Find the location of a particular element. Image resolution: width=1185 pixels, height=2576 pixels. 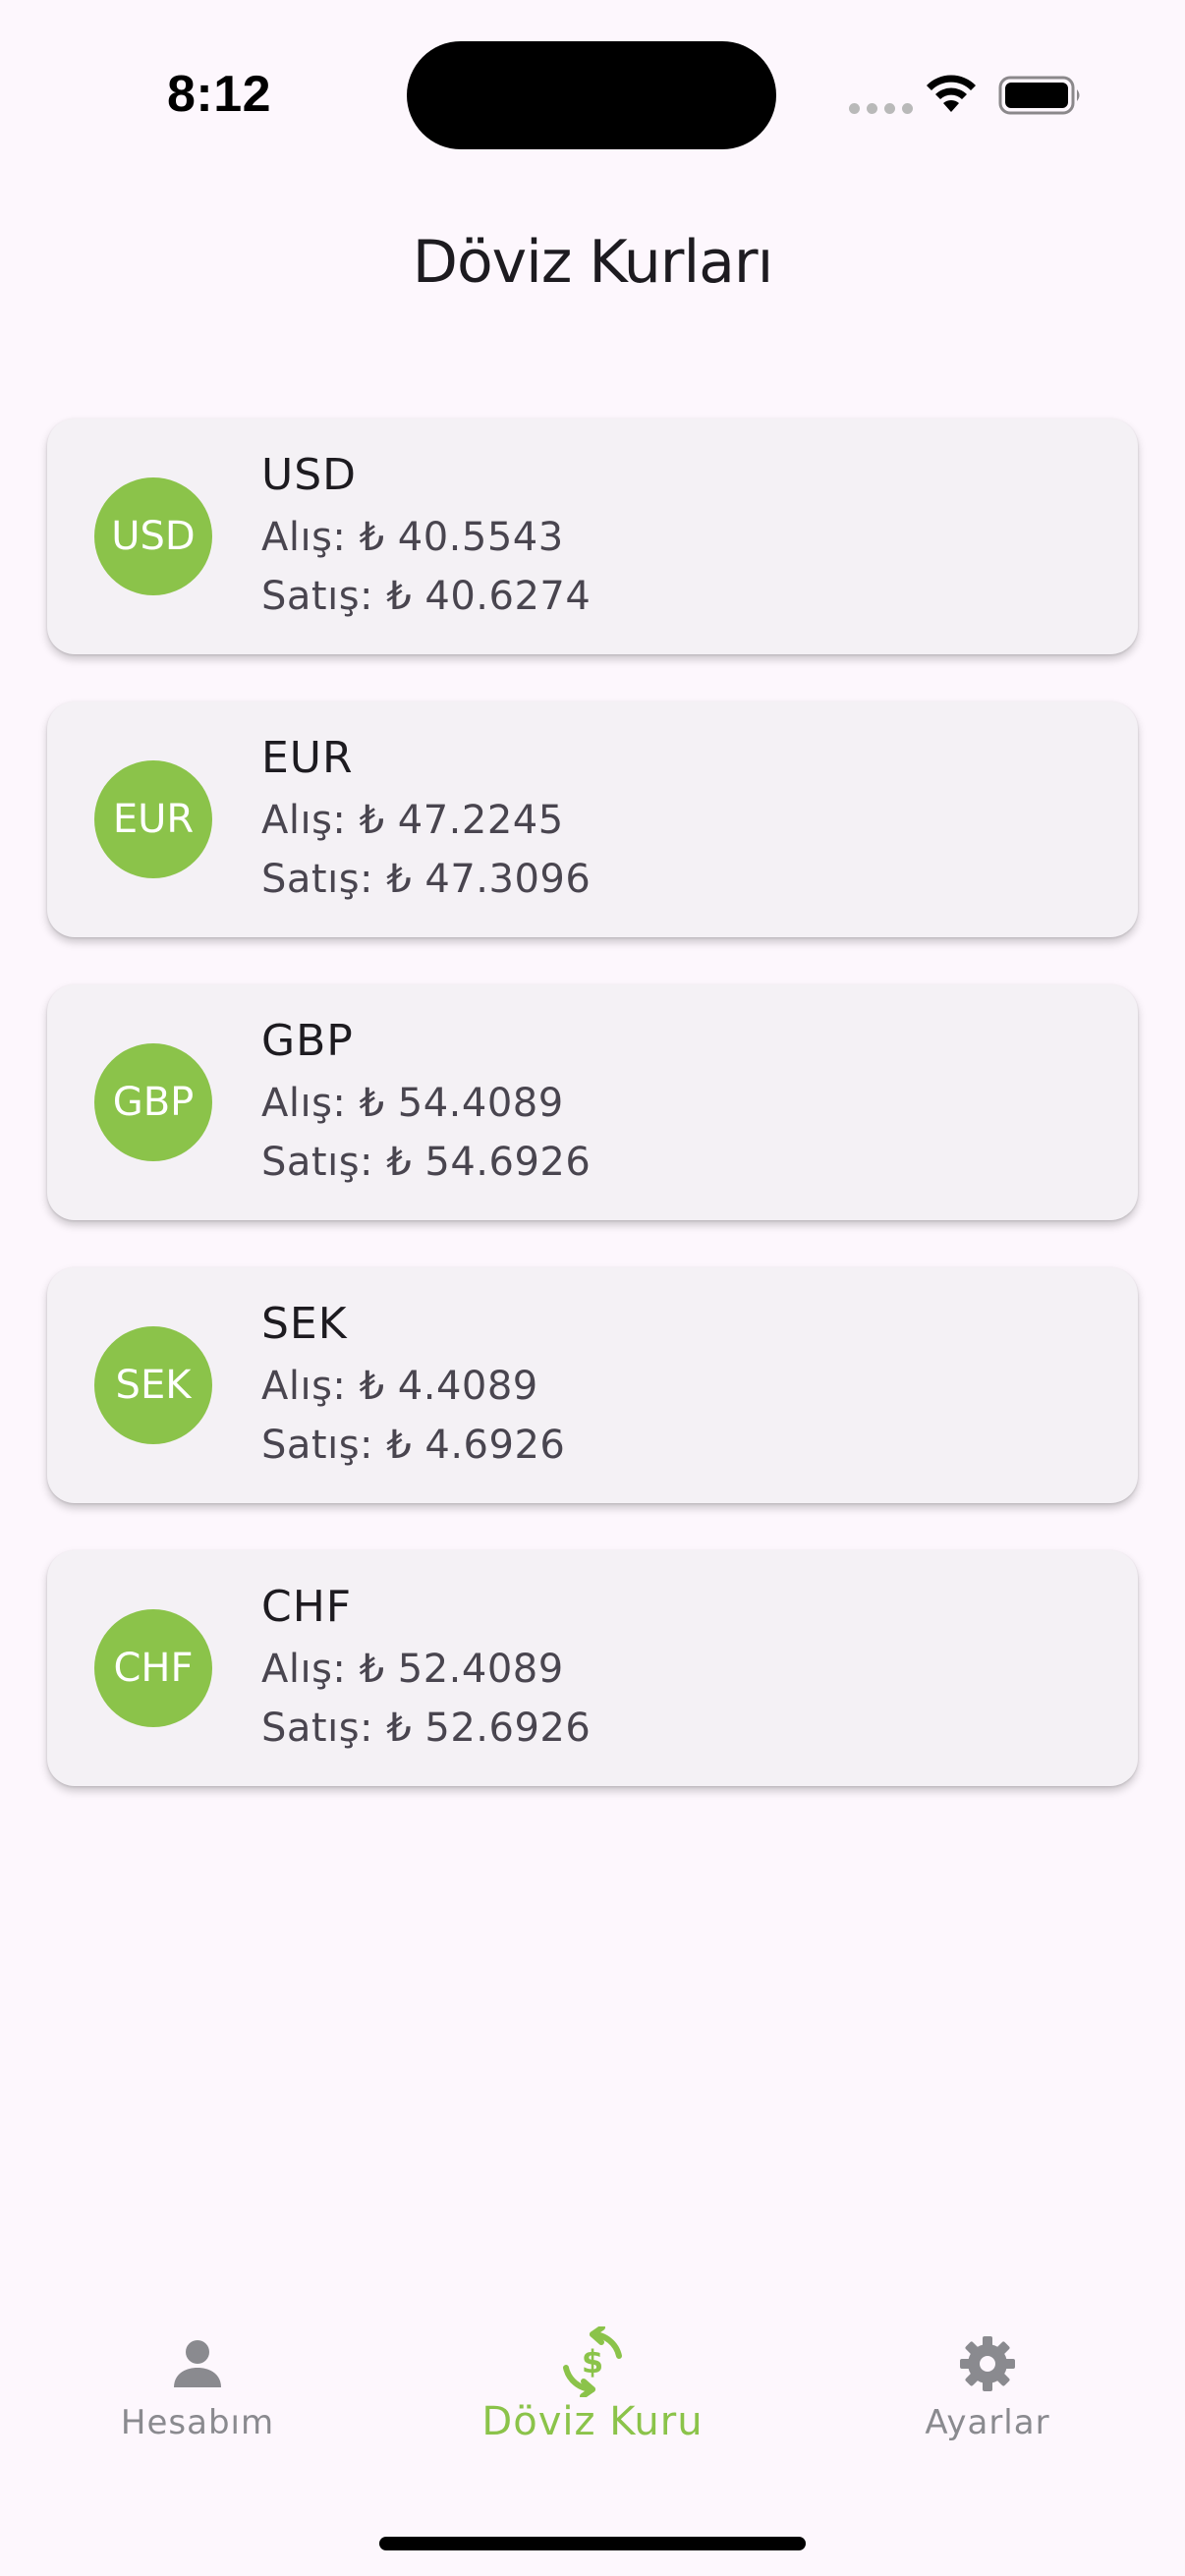

buy-rate: Alış: ₺ 40.5543 is located at coordinates (413, 537).